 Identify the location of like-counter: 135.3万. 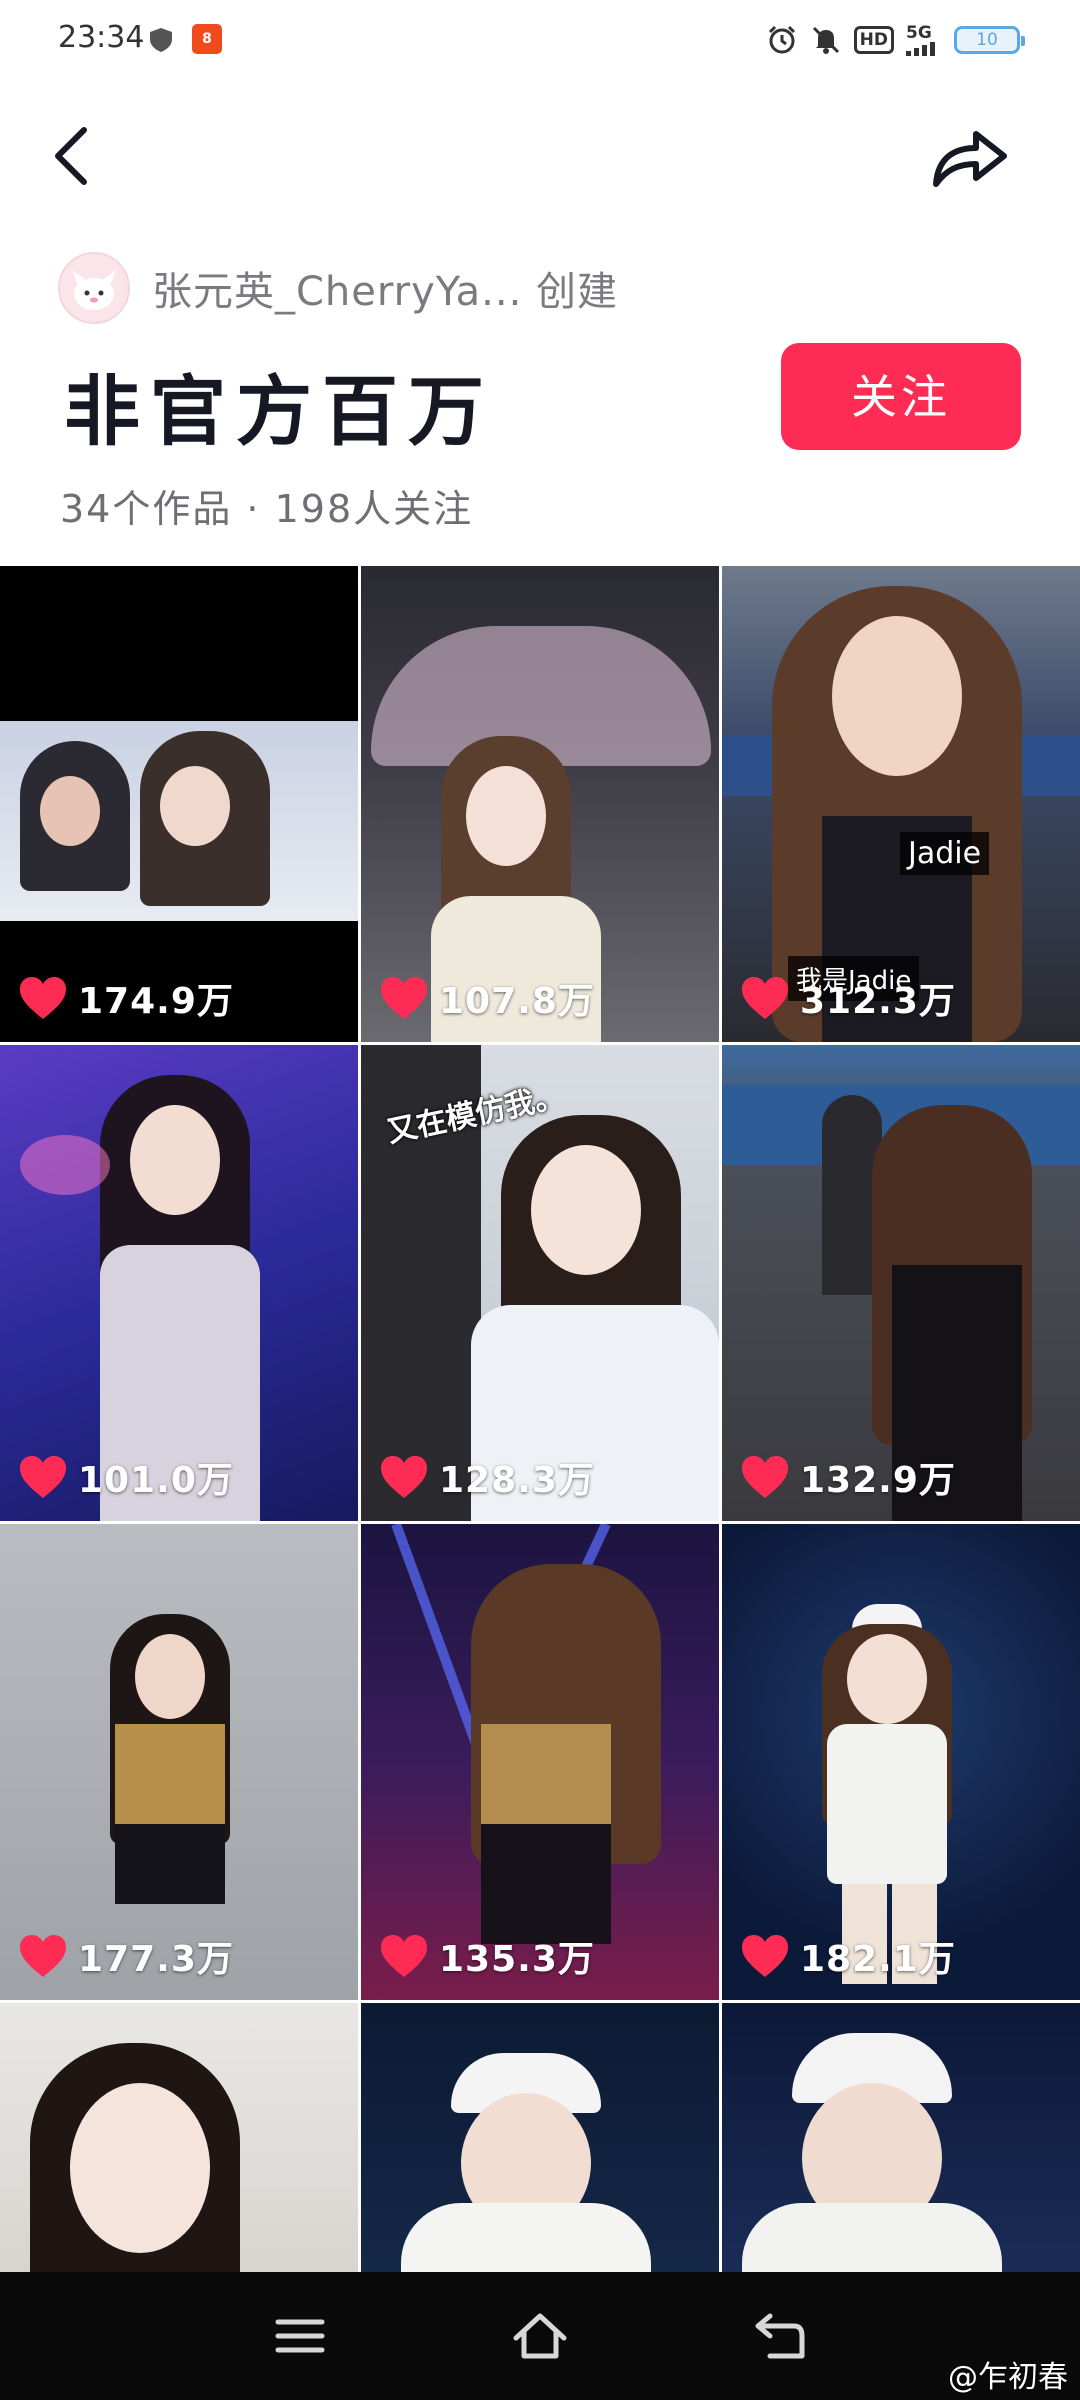
(487, 1956).